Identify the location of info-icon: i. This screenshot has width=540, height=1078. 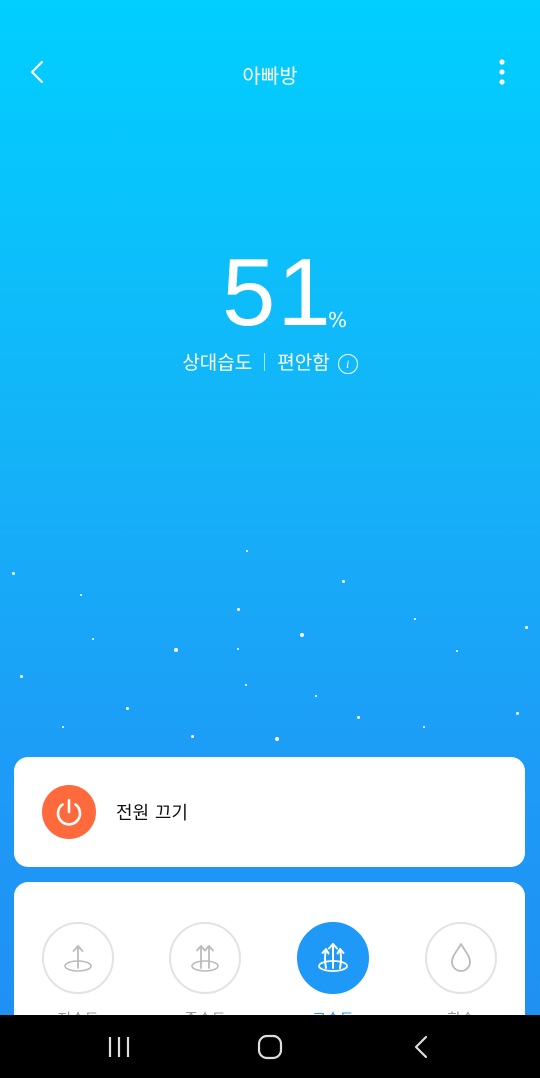
(347, 364).